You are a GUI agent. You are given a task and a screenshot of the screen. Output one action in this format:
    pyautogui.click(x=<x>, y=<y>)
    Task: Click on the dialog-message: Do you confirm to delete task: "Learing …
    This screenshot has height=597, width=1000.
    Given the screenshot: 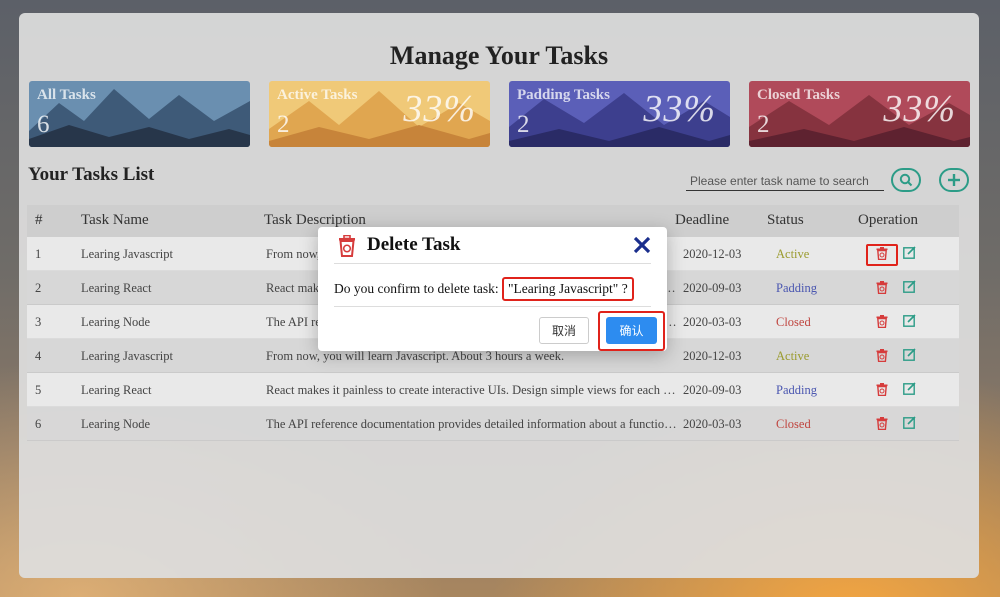 What is the action you would take?
    pyautogui.click(x=484, y=289)
    